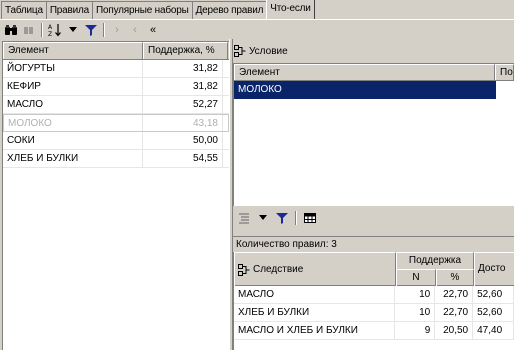 The width and height of the screenshot is (514, 350). I want to click on table-row: СОКИ 50,00, so click(116, 141).